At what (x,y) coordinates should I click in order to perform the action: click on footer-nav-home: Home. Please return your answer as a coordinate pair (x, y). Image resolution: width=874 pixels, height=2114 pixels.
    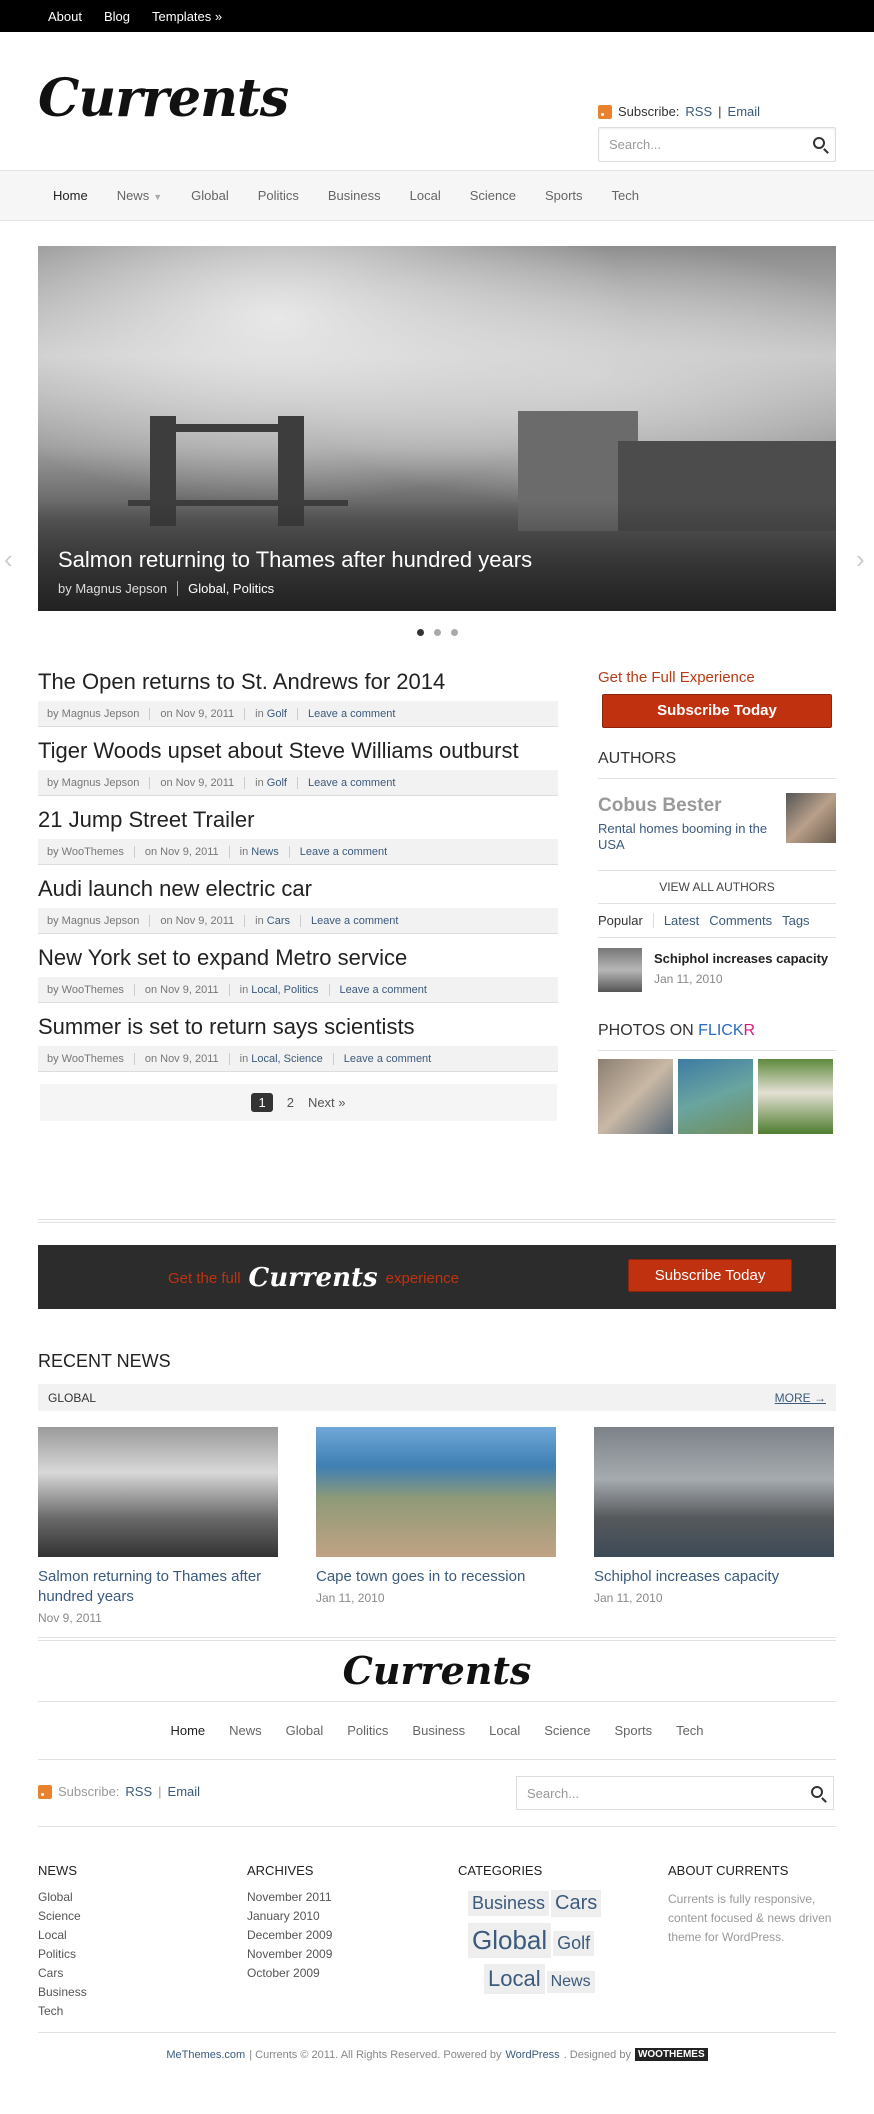
    Looking at the image, I should click on (187, 1730).